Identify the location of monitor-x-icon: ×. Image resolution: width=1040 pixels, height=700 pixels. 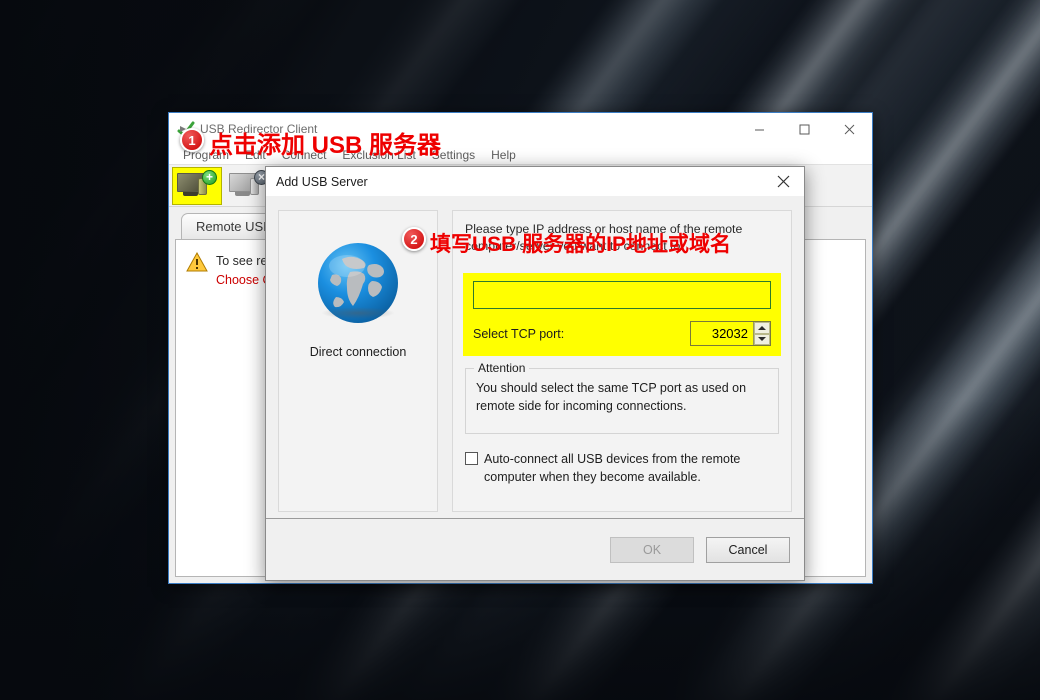
(249, 185).